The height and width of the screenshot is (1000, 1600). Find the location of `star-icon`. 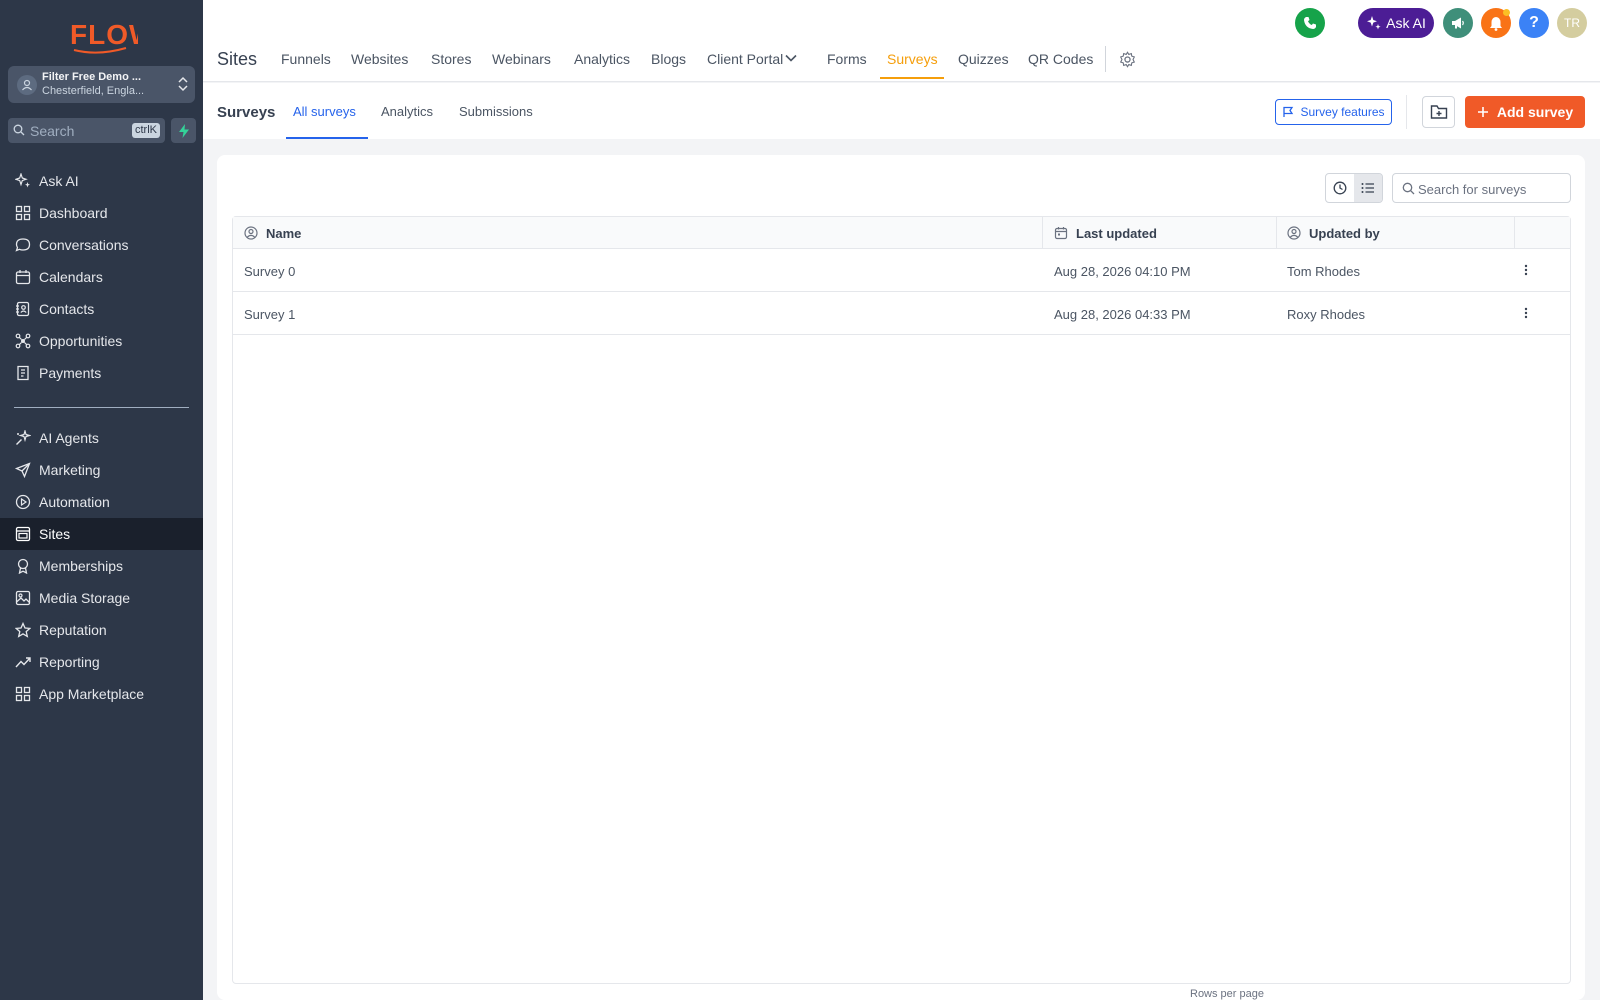

star-icon is located at coordinates (23, 630).